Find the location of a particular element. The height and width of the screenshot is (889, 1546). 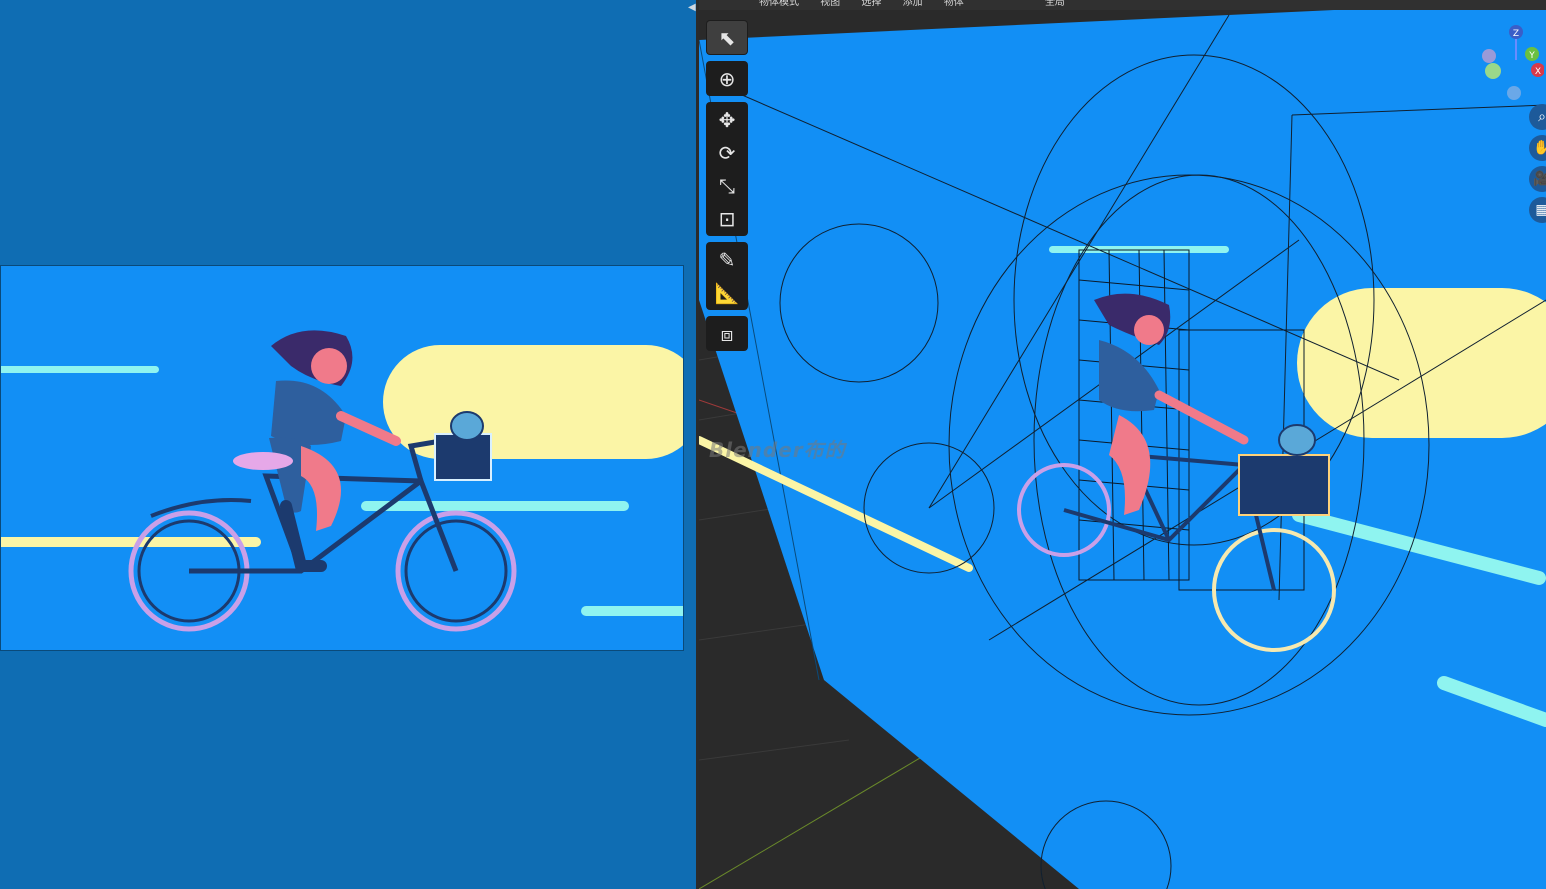

octopus-3d is located at coordinates (1297, 440).